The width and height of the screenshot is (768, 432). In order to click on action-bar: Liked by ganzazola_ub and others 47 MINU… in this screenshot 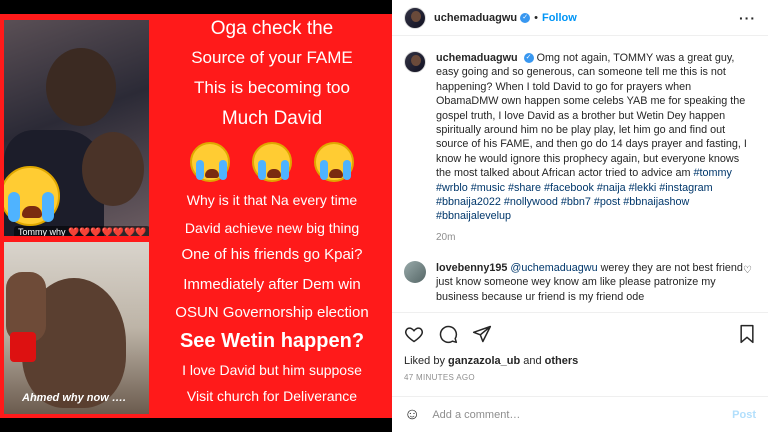, I will do `click(580, 347)`.